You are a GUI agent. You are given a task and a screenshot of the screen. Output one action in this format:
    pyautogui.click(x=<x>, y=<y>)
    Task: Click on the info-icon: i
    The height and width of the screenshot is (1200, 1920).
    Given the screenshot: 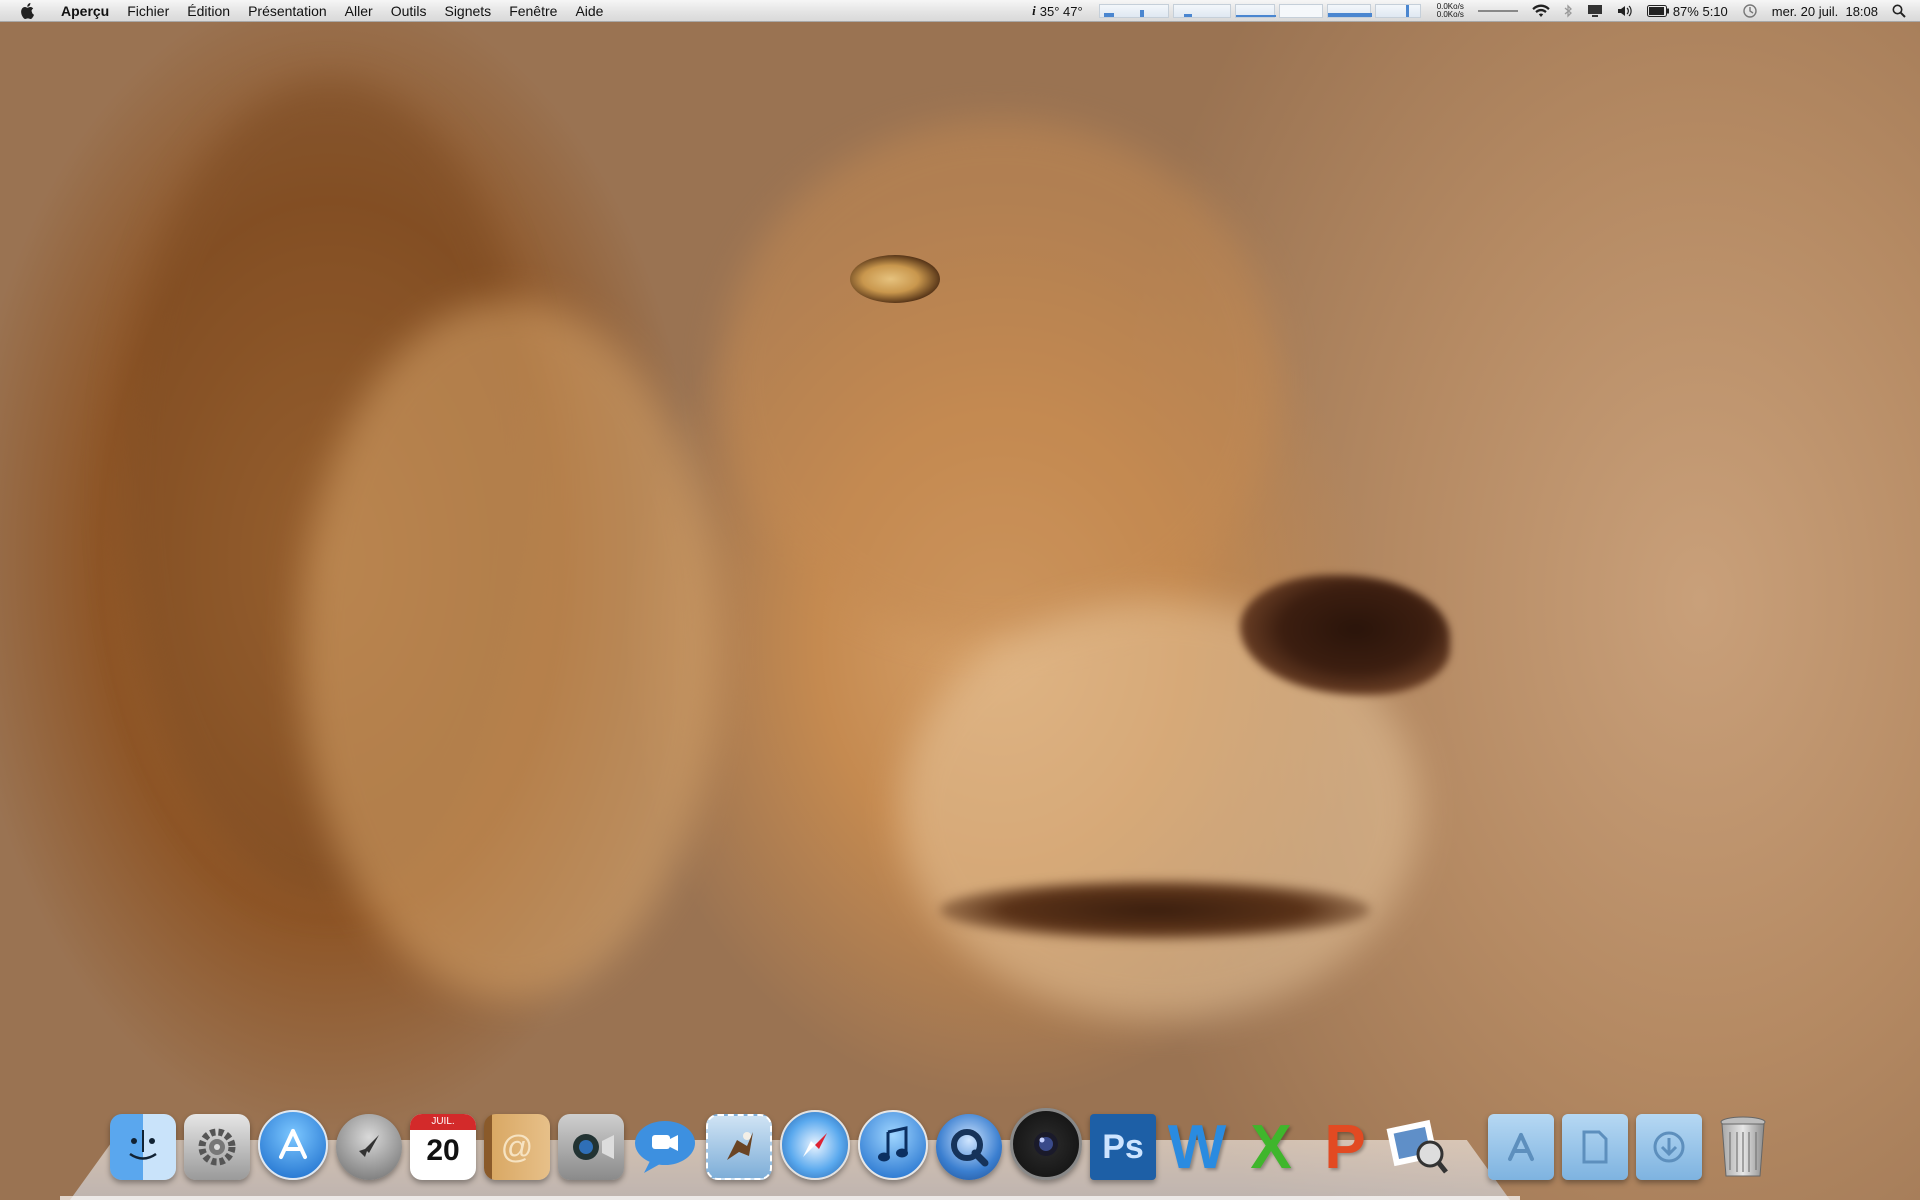 What is the action you would take?
    pyautogui.click(x=1034, y=10)
    